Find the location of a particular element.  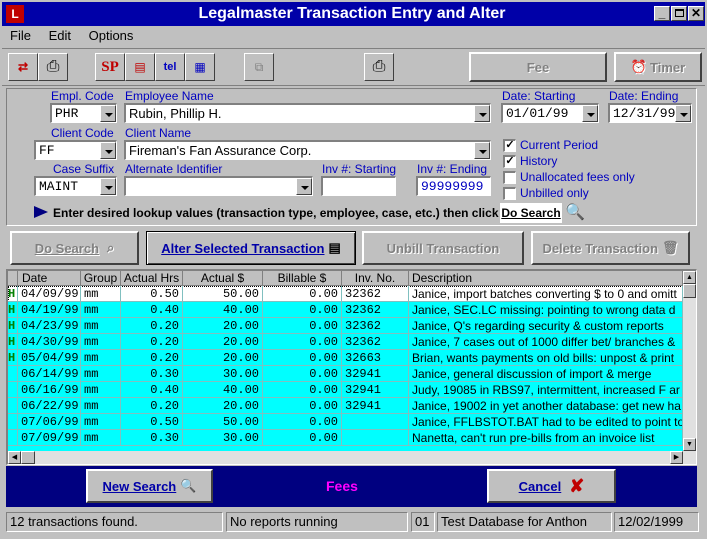

window-title: Legalmaster Transaction Entry and Alter is located at coordinates (352, 13).